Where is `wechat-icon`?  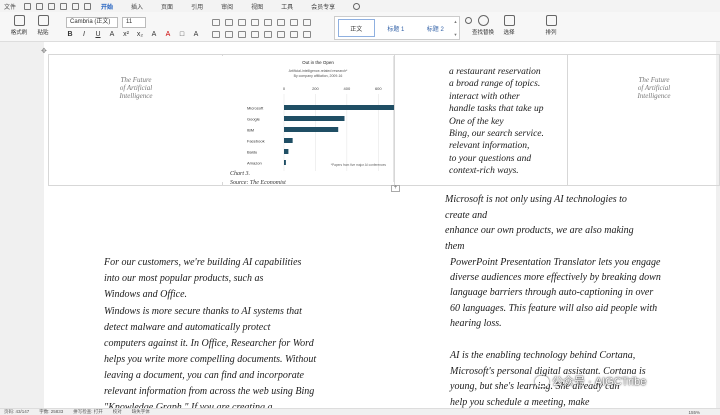
wechat-icon is located at coordinates (542, 381).